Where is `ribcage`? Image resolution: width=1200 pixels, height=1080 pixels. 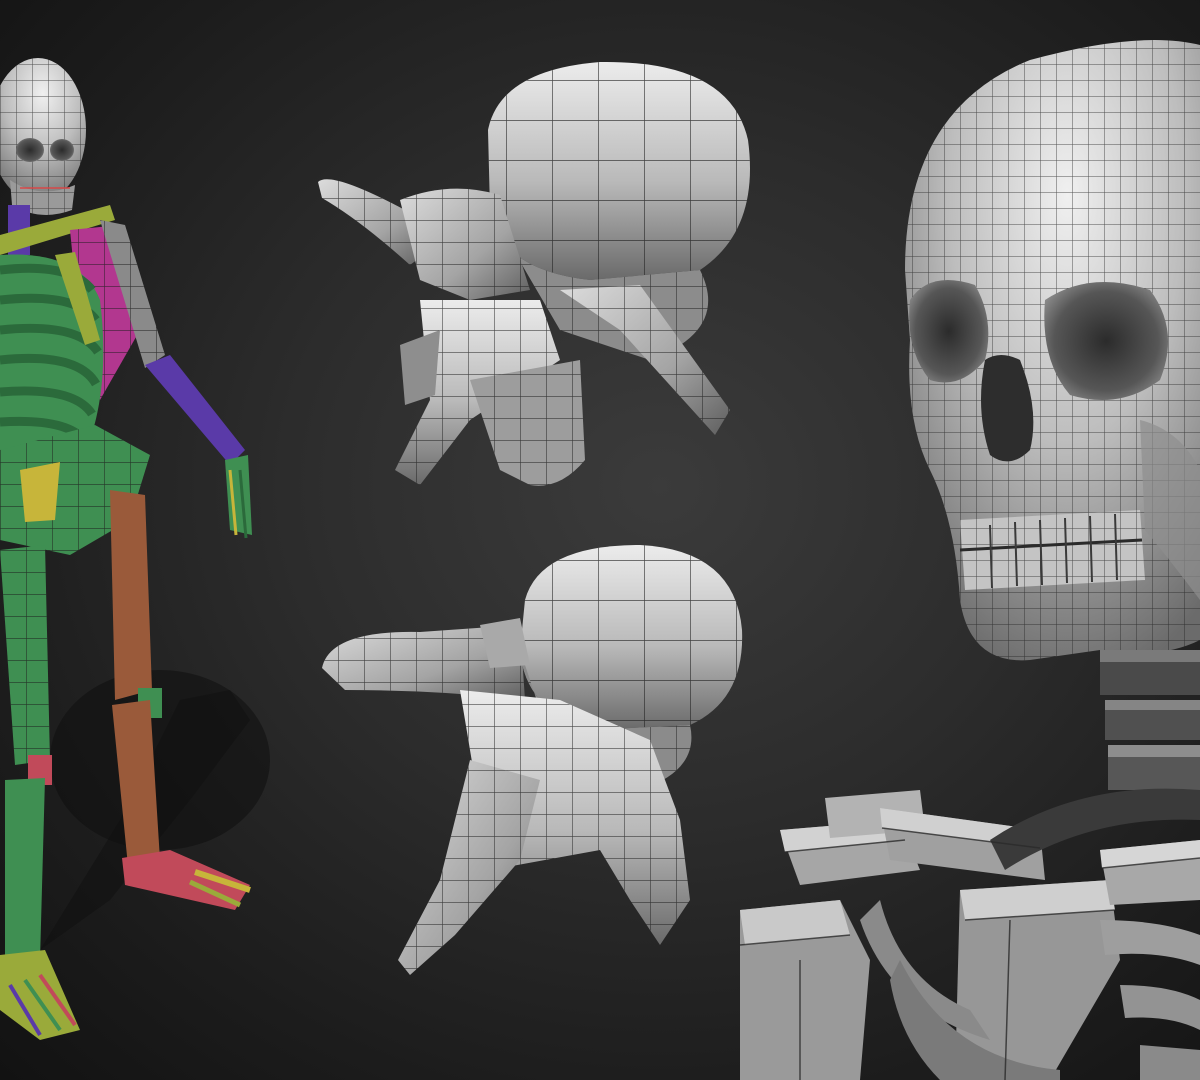
ribcage is located at coordinates (52, 354).